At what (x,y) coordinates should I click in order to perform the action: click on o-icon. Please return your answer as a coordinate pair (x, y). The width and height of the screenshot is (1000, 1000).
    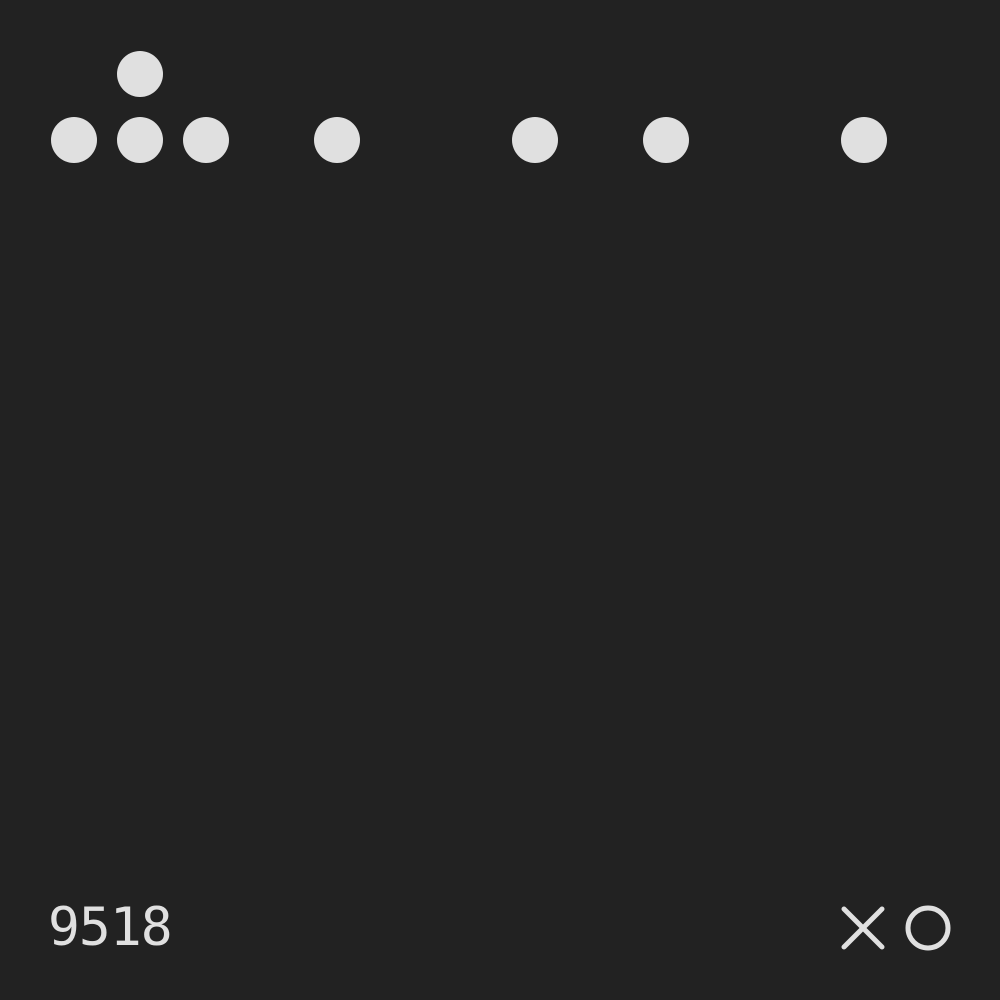
    Looking at the image, I should click on (928, 928).